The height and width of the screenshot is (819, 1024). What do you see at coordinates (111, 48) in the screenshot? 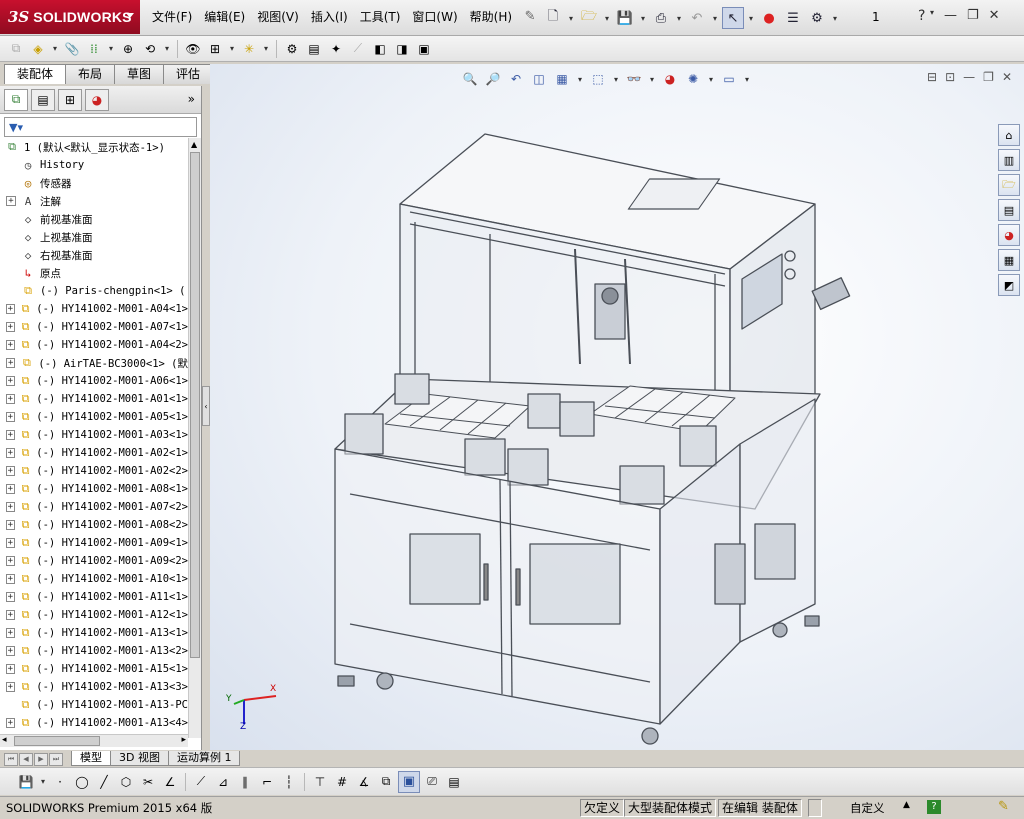
I see `pattern-dropdown-icon: ▾` at bounding box center [111, 48].